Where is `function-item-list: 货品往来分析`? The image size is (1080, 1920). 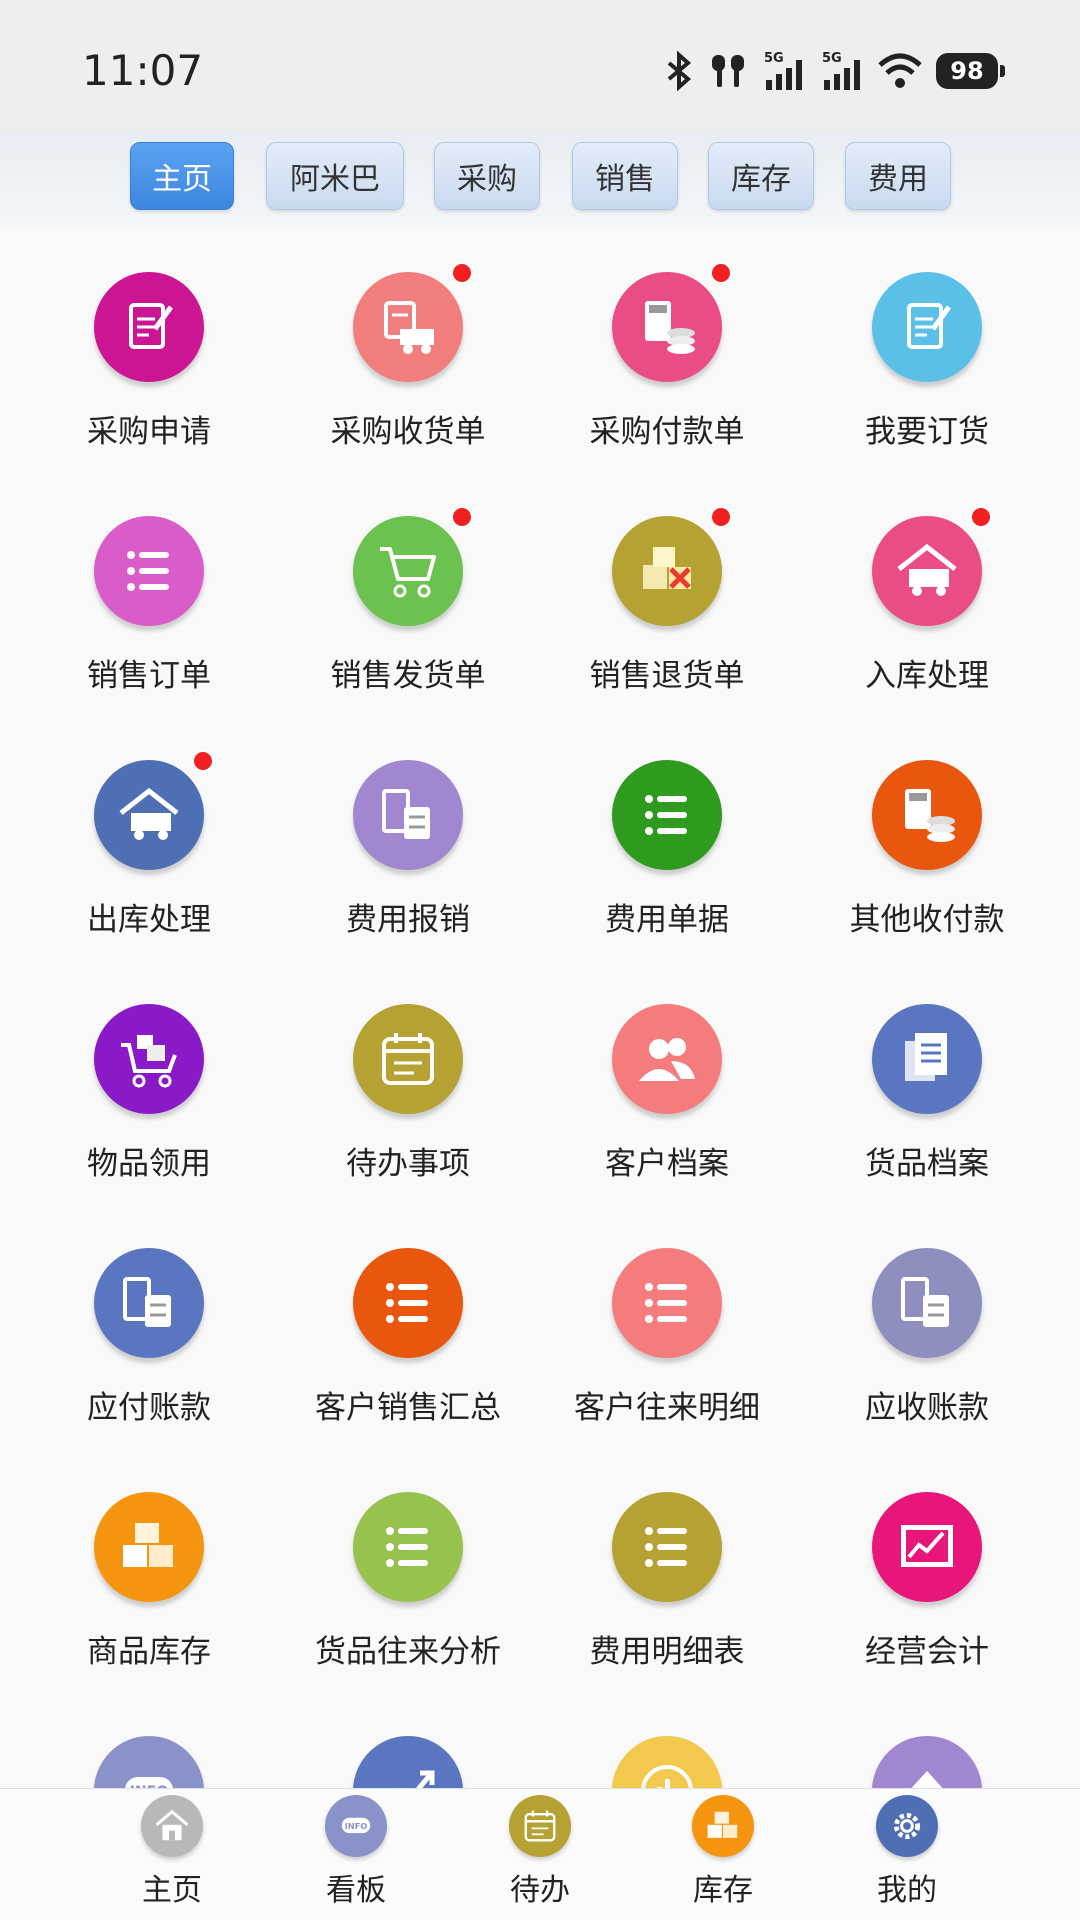 function-item-list: 货品往来分析 is located at coordinates (408, 1570).